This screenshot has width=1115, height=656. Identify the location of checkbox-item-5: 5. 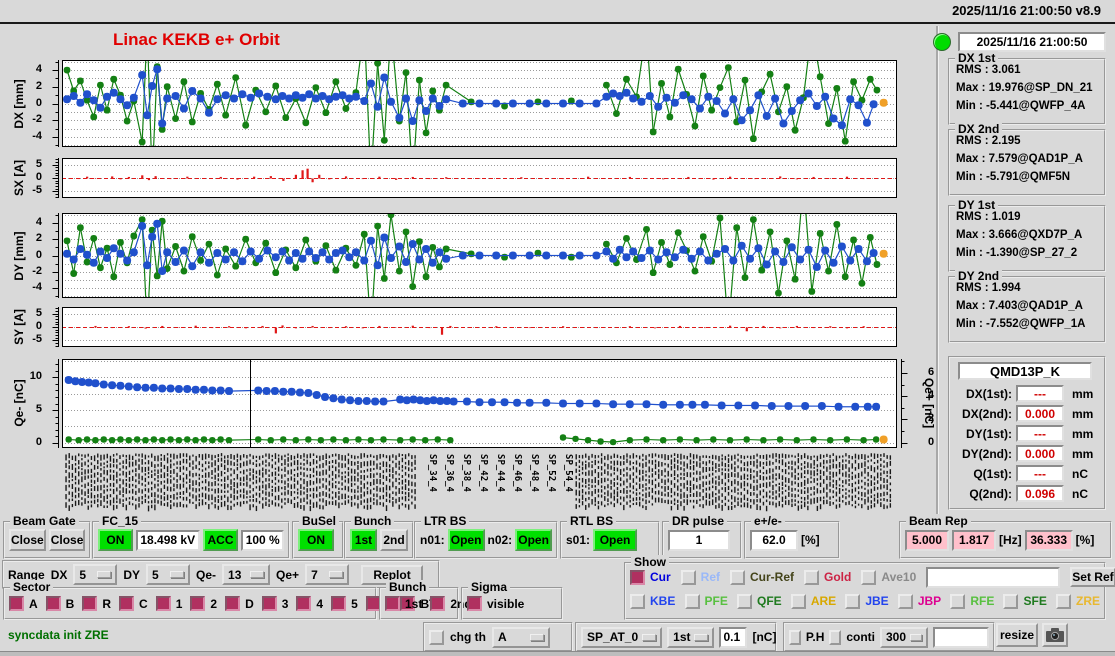
(344, 603).